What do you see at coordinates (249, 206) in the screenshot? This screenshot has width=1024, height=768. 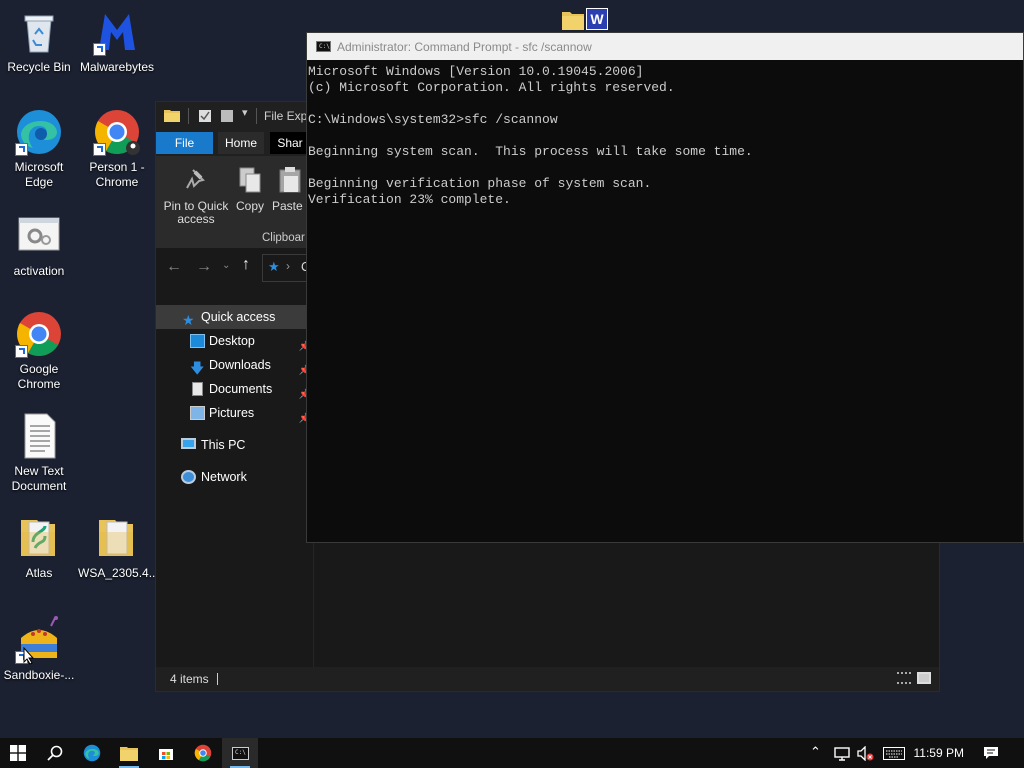 I see `copy-label: Copy` at bounding box center [249, 206].